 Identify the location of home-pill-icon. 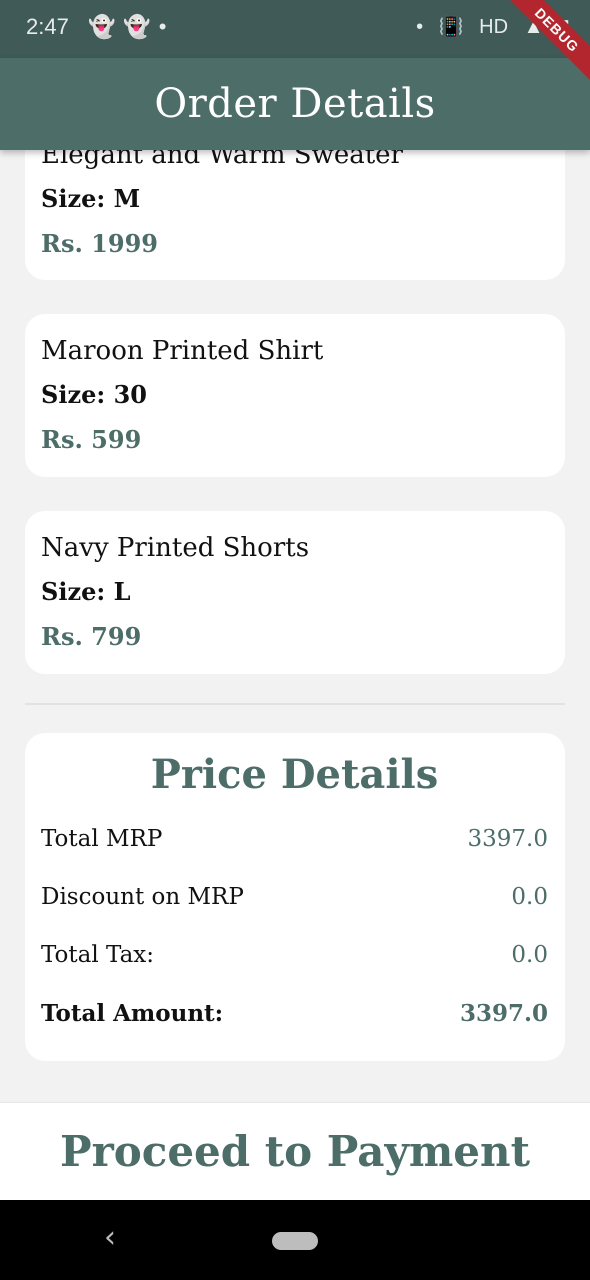
(295, 1241).